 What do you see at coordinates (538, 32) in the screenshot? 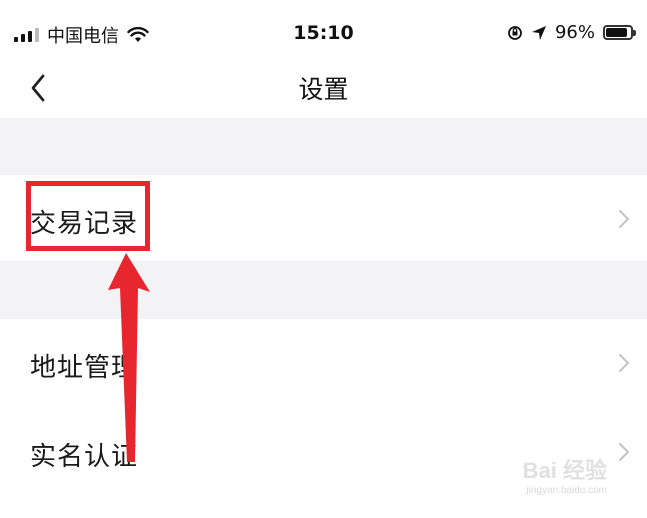
I see `location-icon` at bounding box center [538, 32].